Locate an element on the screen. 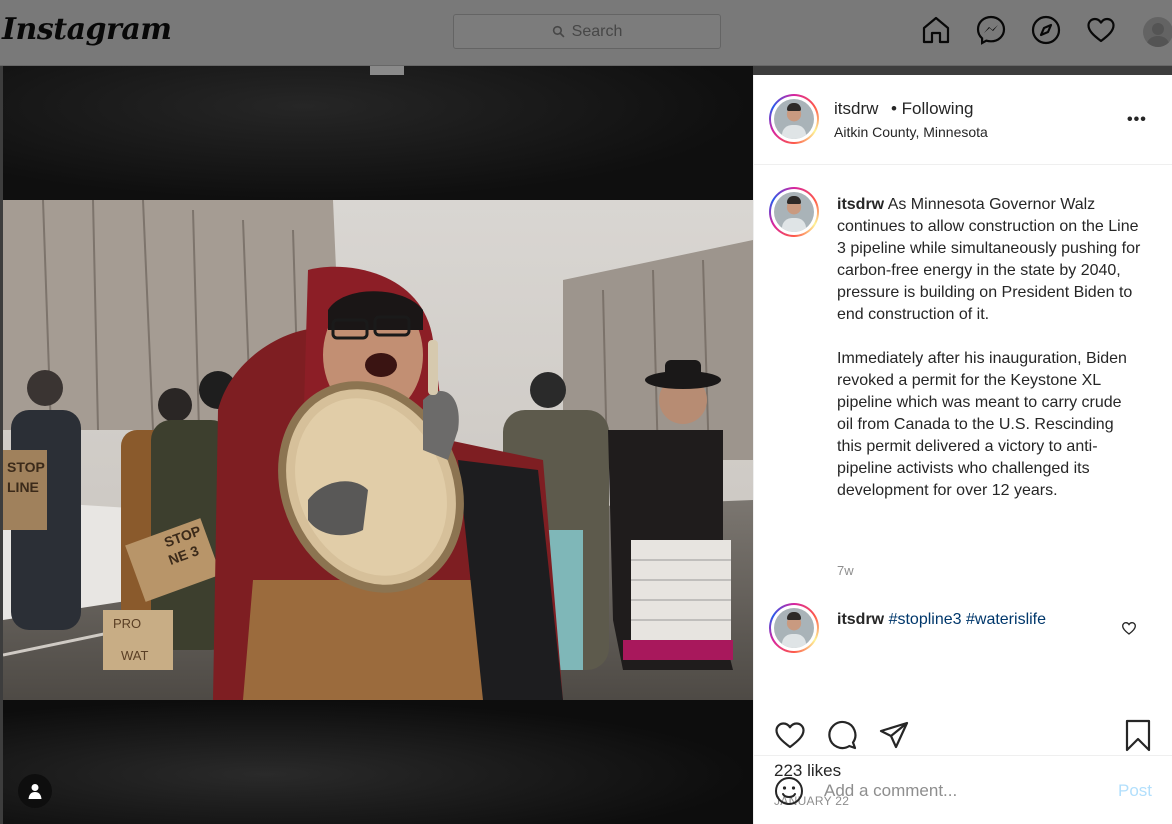 The image size is (1172, 824). like-heart-icon is located at coordinates (790, 735).